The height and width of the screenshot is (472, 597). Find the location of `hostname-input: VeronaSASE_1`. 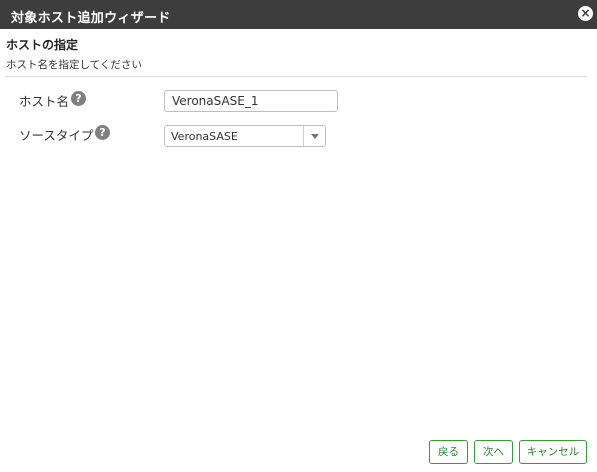

hostname-input: VeronaSASE_1 is located at coordinates (251, 101).